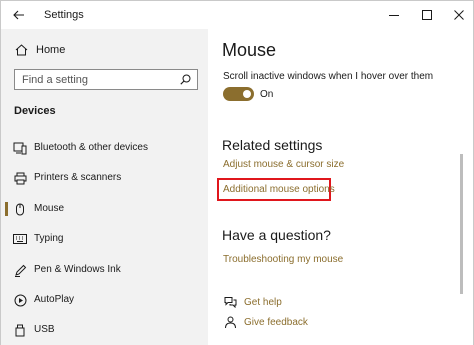  I want to click on search-icon, so click(185, 79).